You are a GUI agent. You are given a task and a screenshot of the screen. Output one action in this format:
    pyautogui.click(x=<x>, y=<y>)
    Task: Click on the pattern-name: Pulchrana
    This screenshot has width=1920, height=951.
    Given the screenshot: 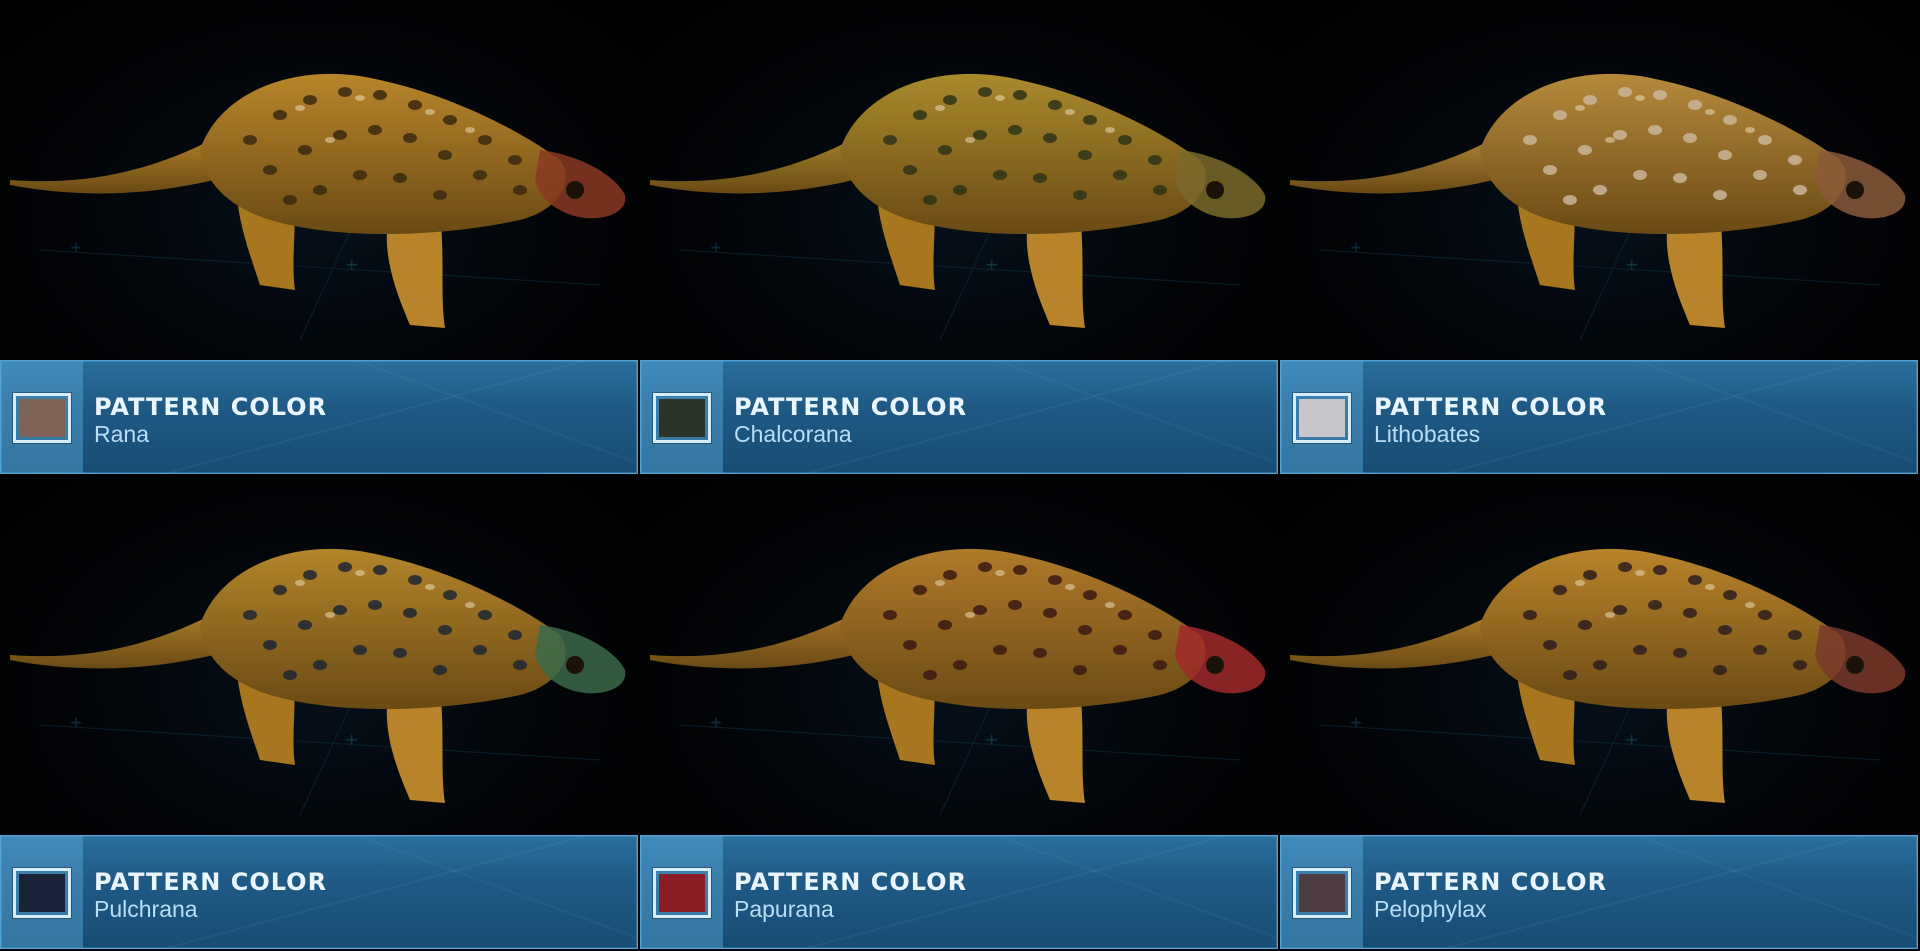 What is the action you would take?
    pyautogui.click(x=146, y=909)
    